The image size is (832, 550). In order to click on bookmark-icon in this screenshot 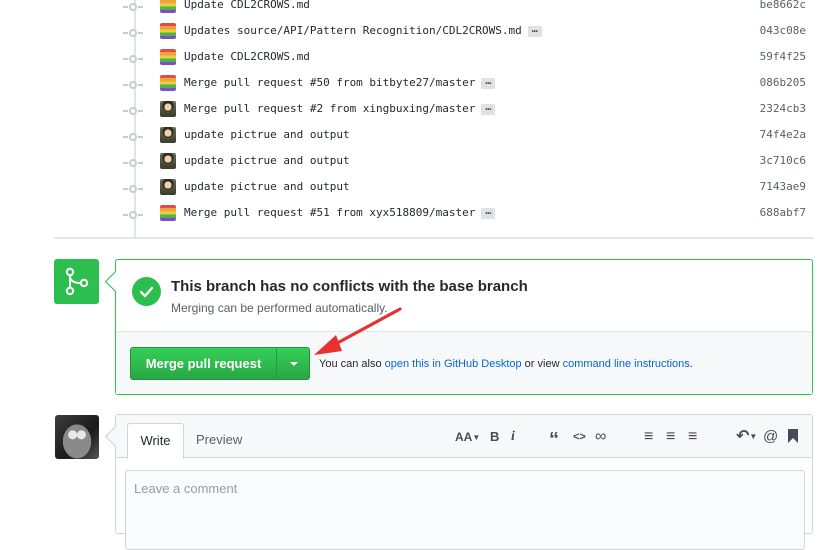, I will do `click(793, 437)`.